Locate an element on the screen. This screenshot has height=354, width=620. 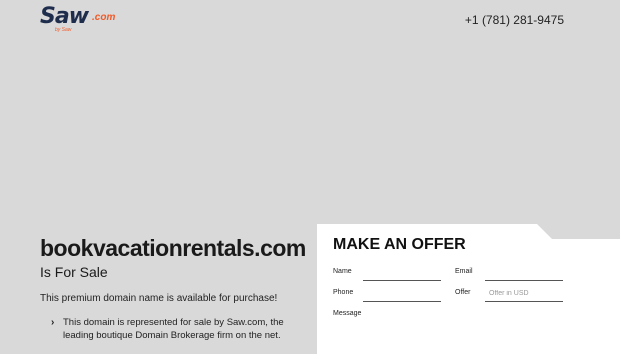
for-sale-subtitle: Is For Sale is located at coordinates (74, 272).